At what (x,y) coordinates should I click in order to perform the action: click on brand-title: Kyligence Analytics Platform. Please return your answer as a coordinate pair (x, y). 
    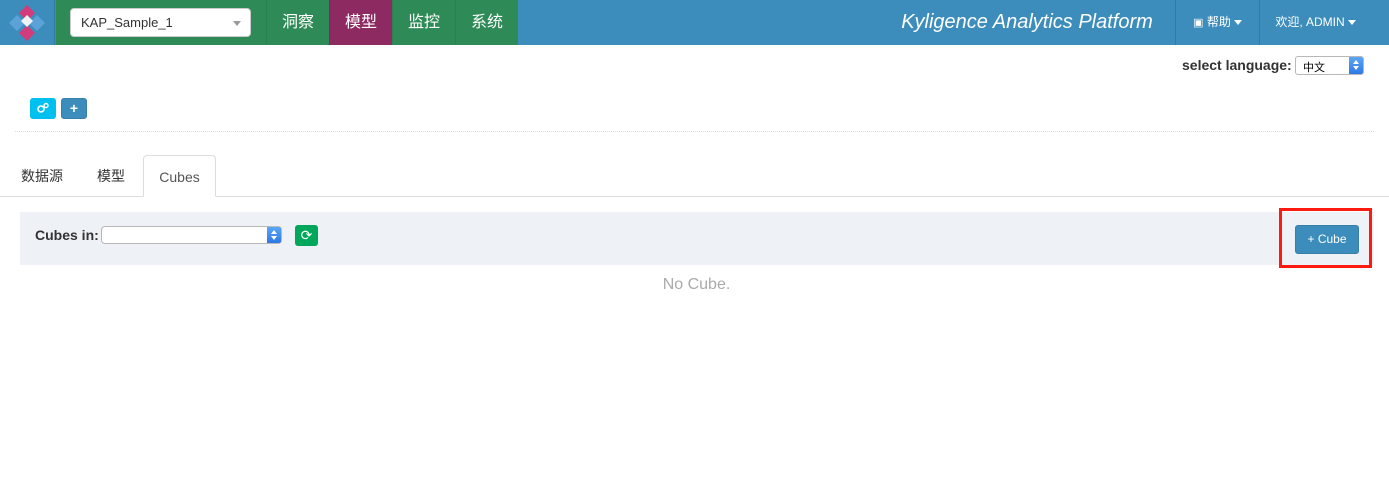
    Looking at the image, I should click on (1027, 22).